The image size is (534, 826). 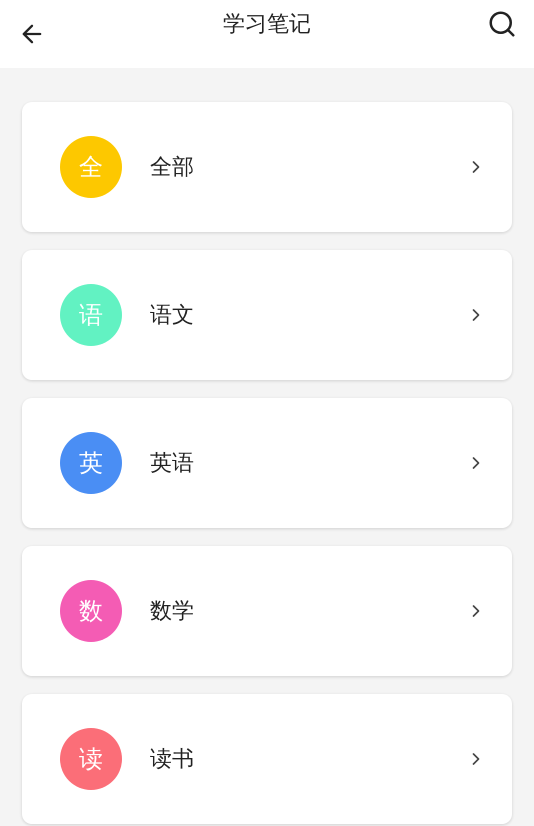 I want to click on category-badge: 英, so click(x=91, y=463).